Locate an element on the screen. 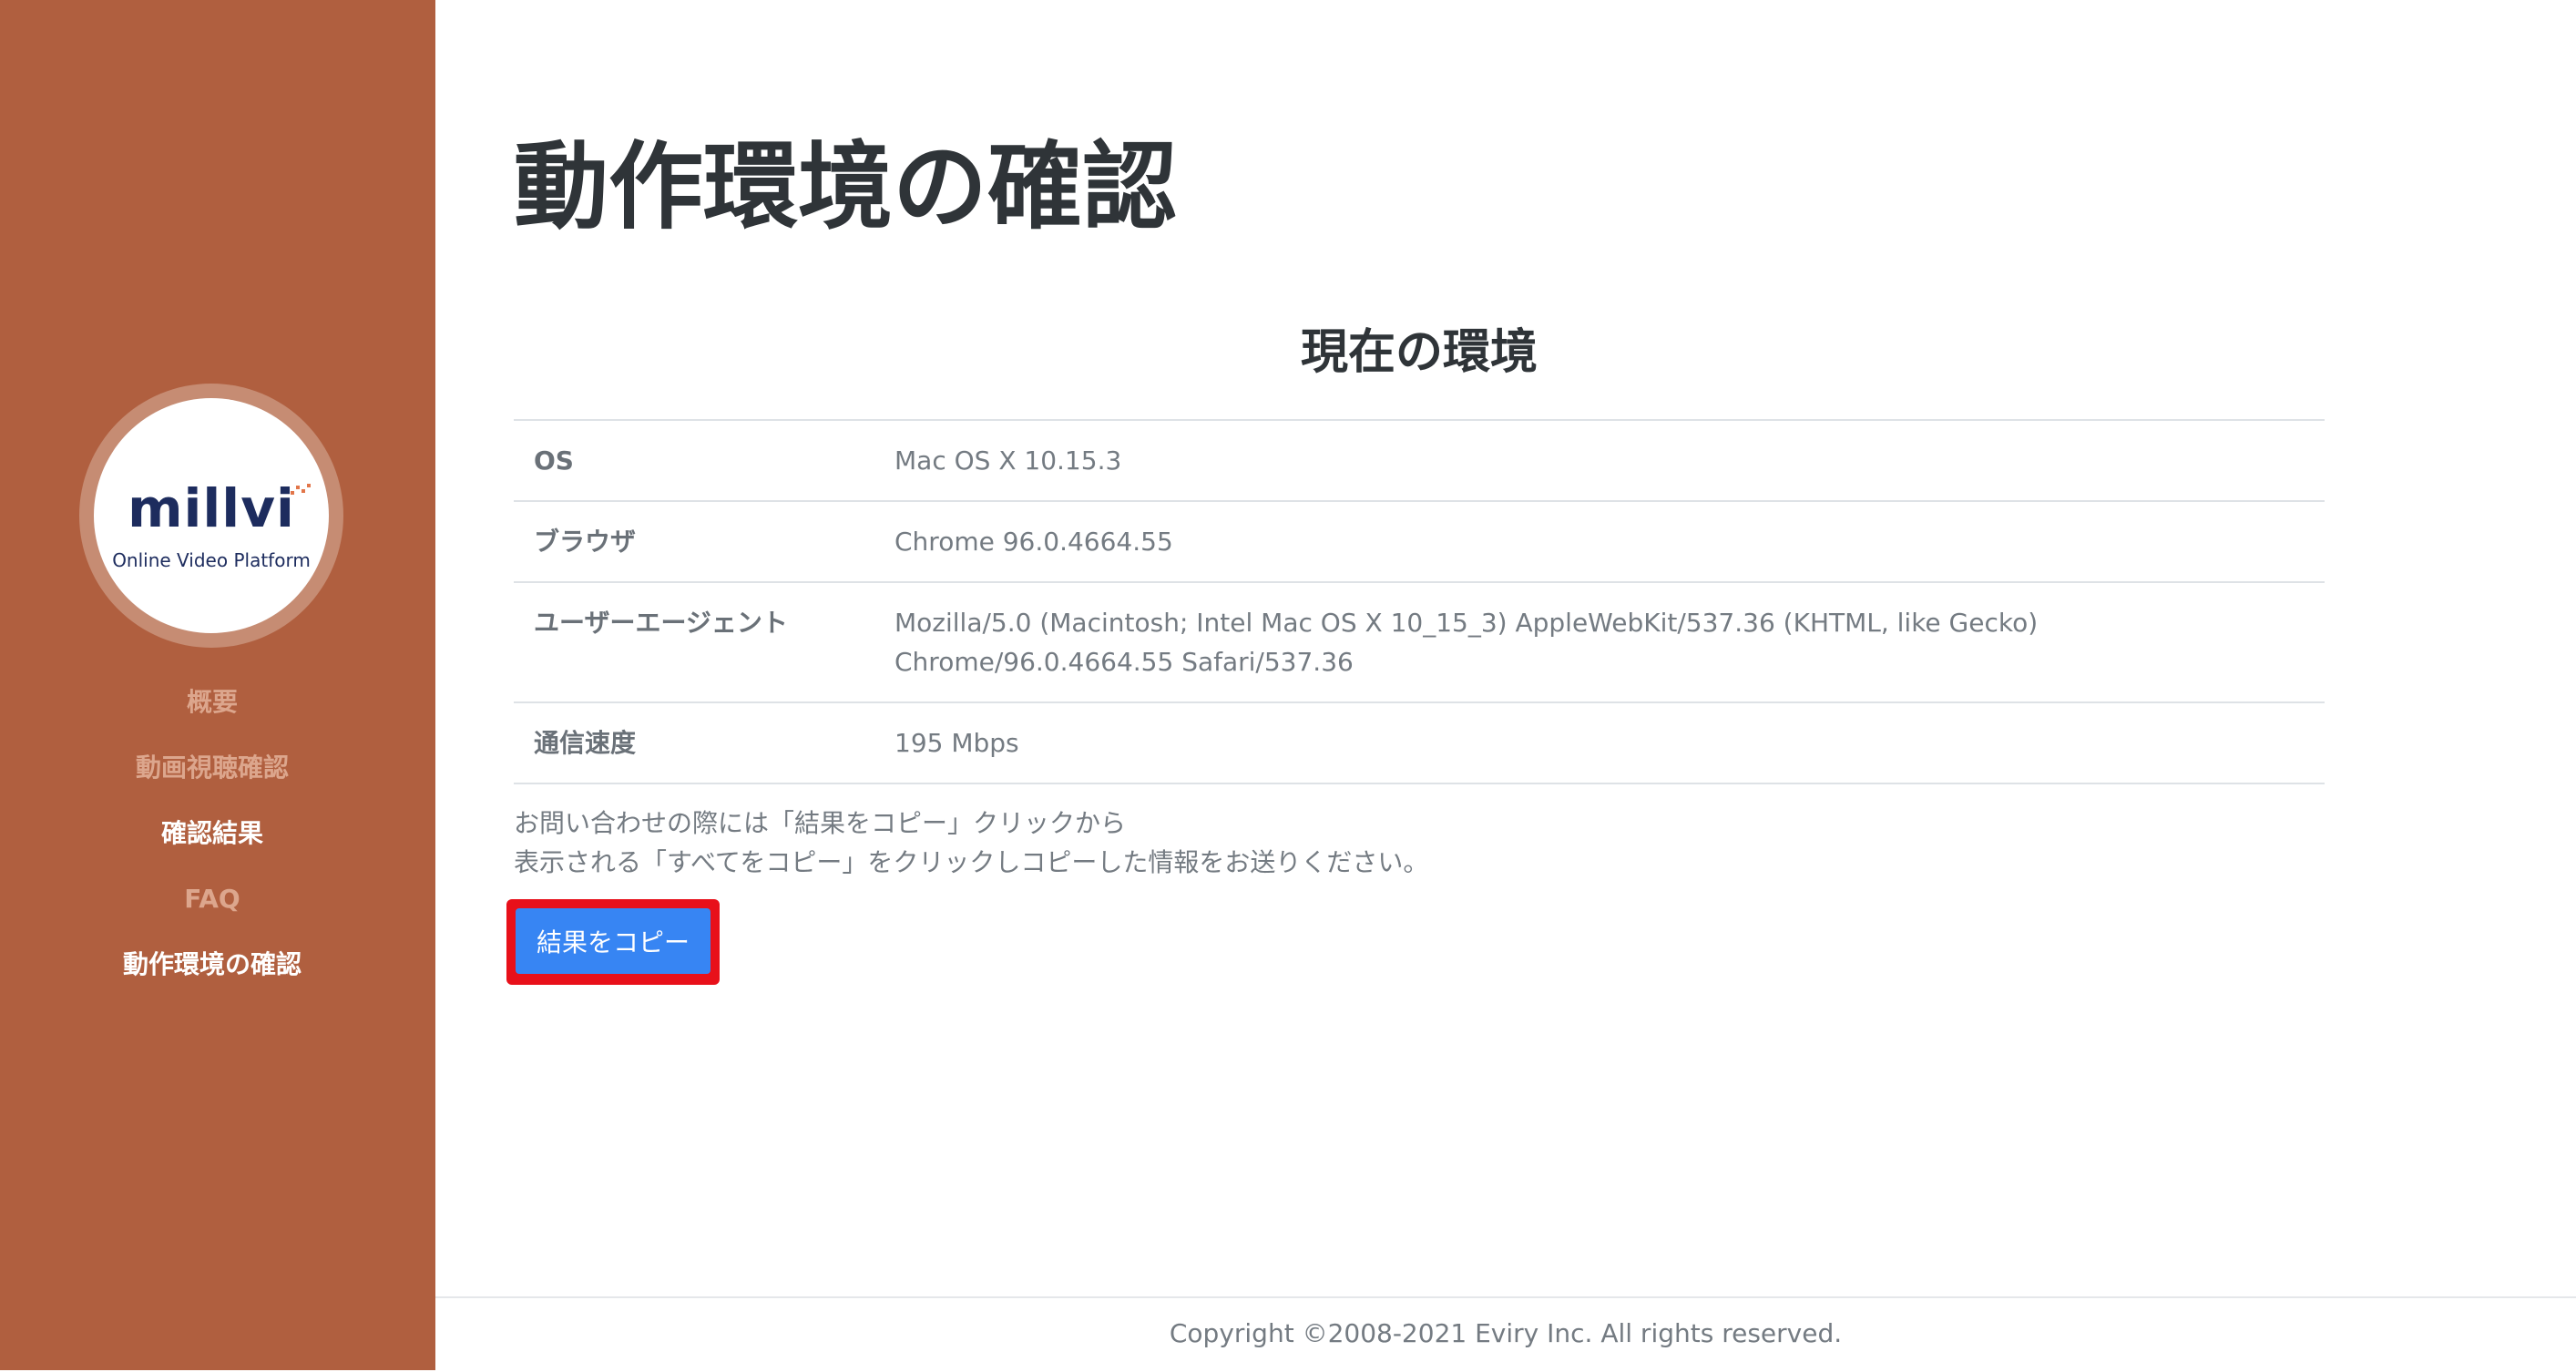 Image resolution: width=2576 pixels, height=1372 pixels. row-key: ユーザーエージェント is located at coordinates (694, 641).